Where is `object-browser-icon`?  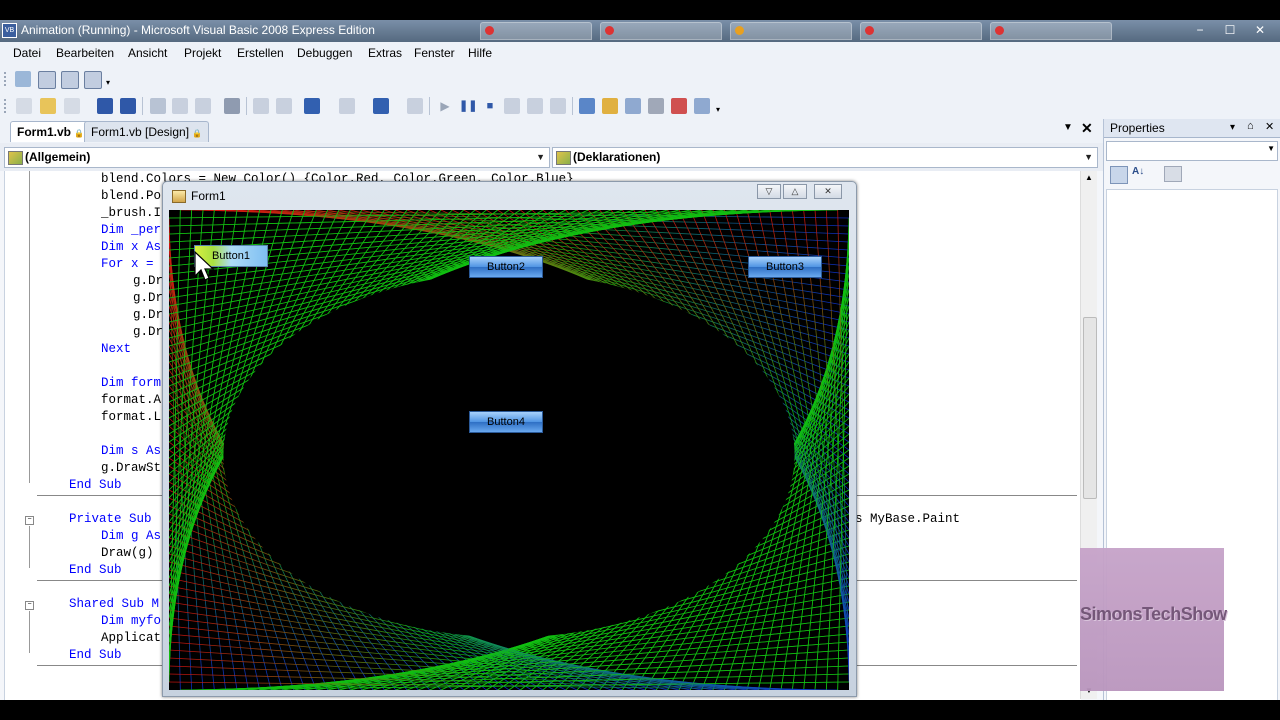 object-browser-icon is located at coordinates (633, 106).